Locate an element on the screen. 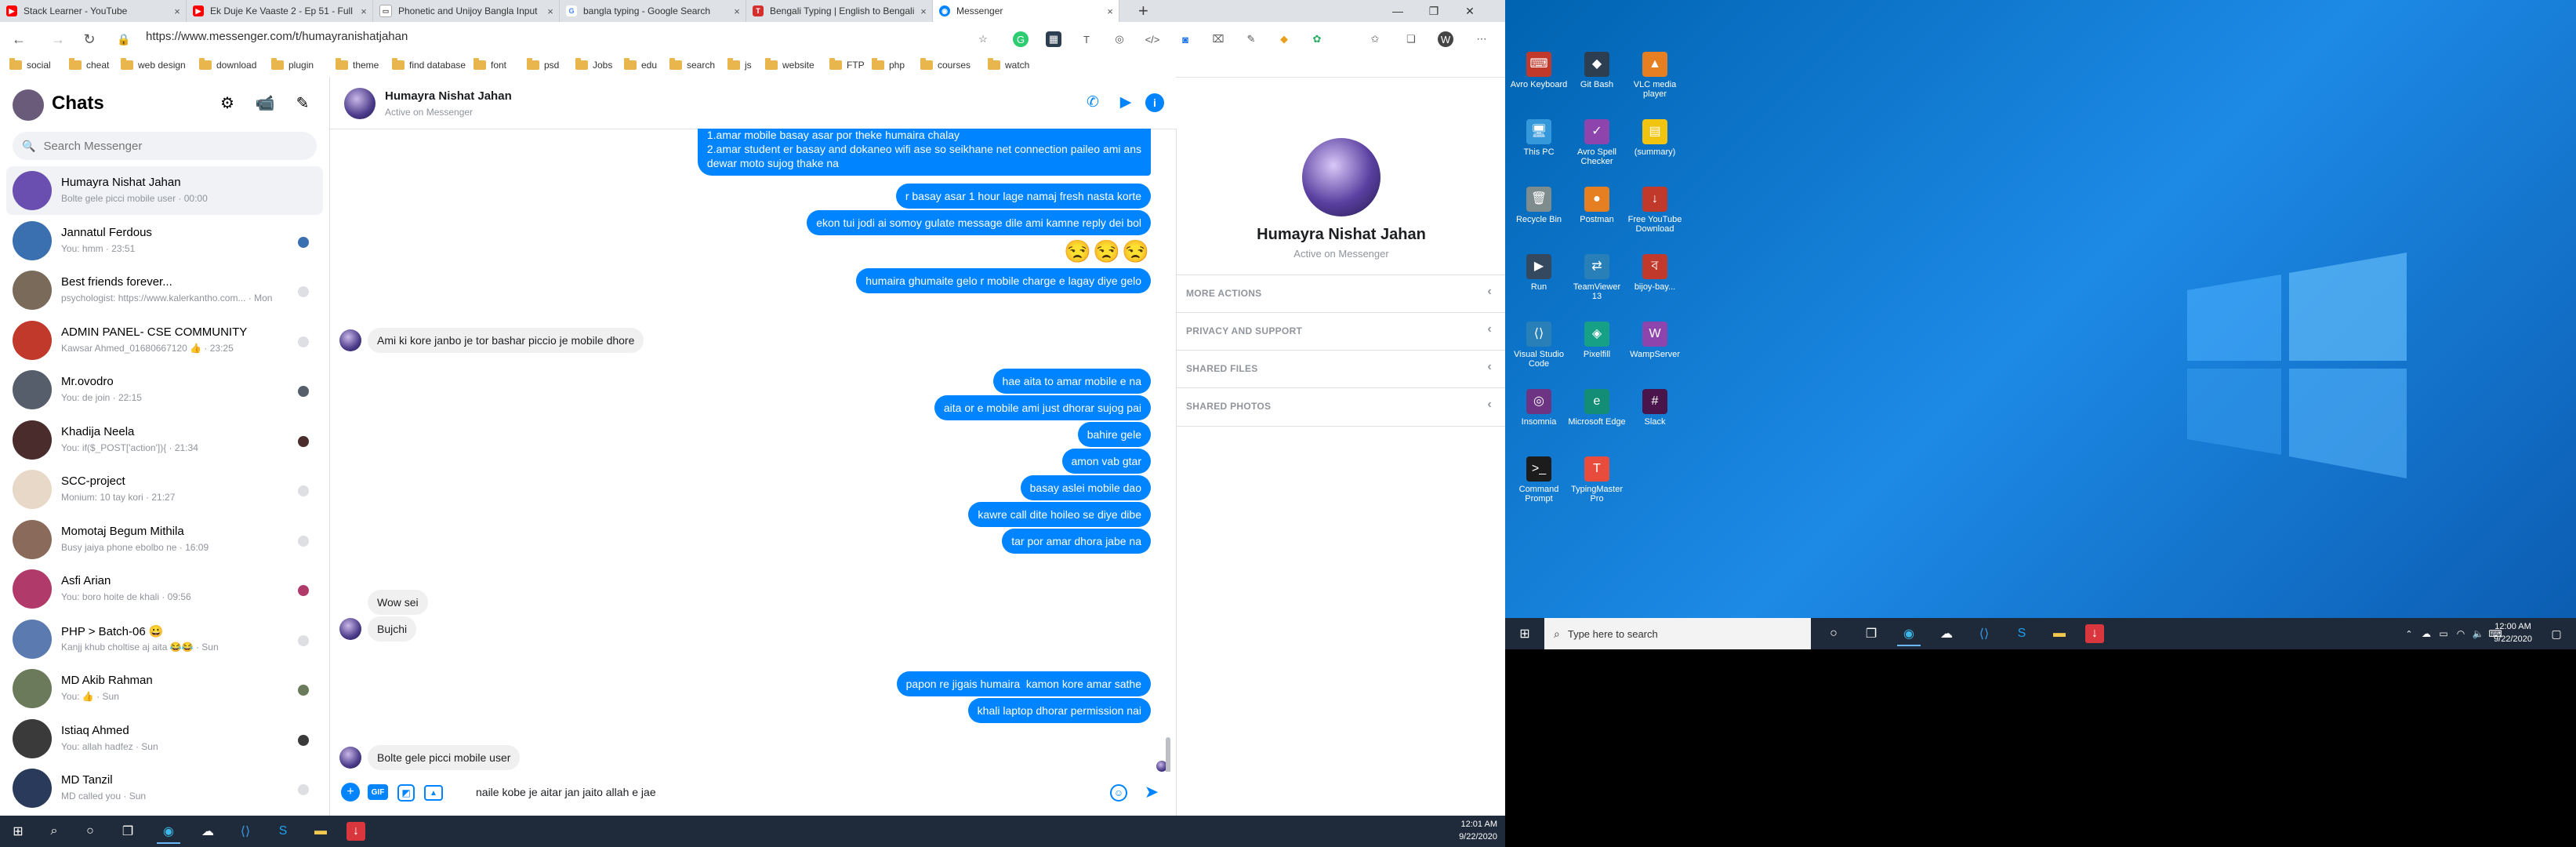 This screenshot has height=847, width=2576. bookmark-folder: font is located at coordinates (490, 64).